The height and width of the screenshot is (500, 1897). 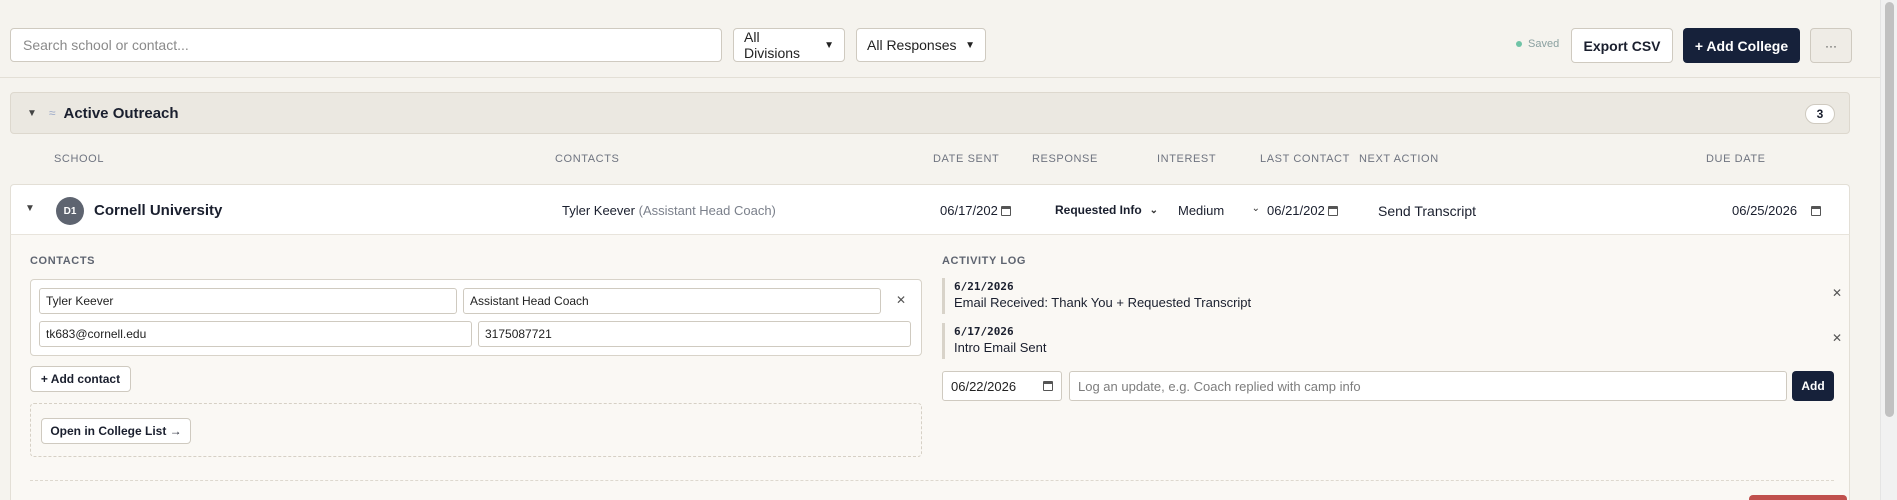 I want to click on contact-email-field: tk683@cornell.edu, so click(x=255, y=334).